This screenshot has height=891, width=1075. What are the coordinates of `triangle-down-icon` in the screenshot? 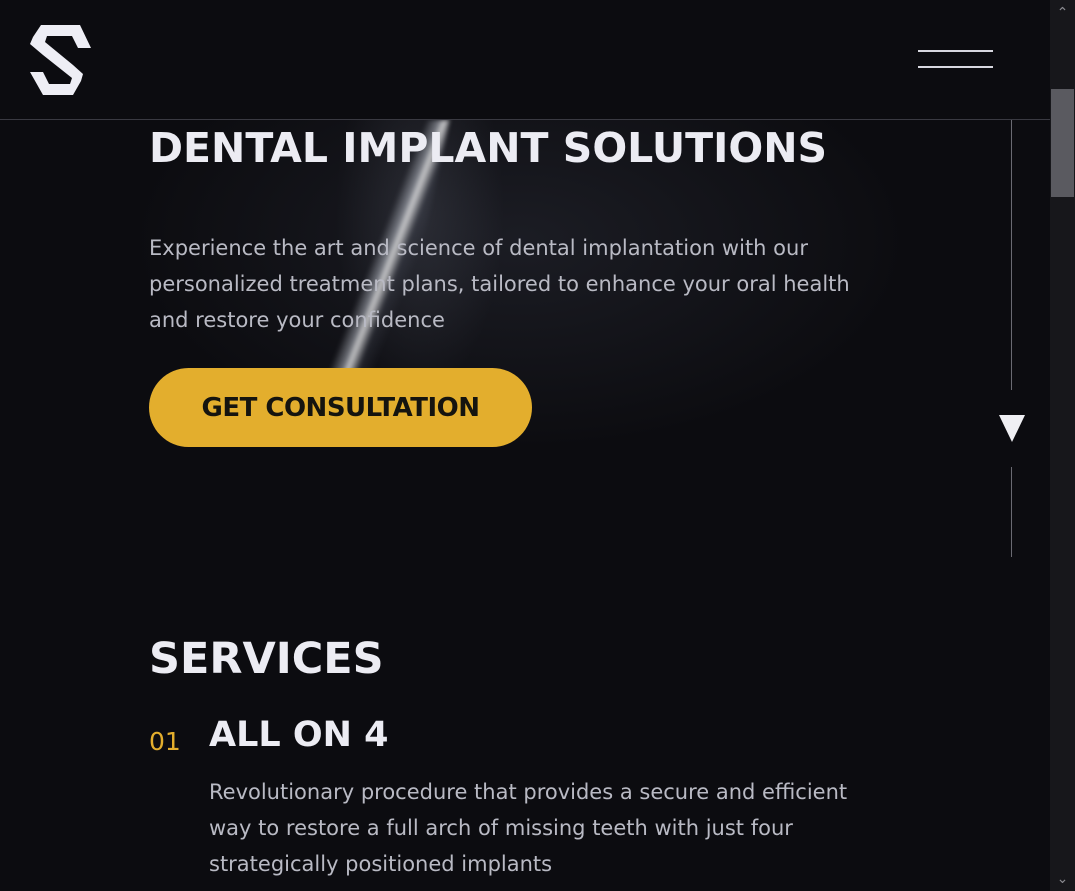 It's located at (1012, 428).